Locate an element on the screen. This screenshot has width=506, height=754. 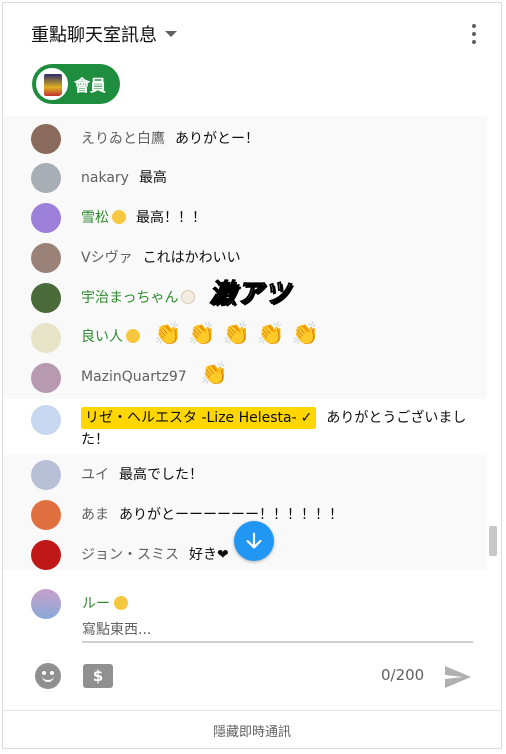
chip-label: 會員 is located at coordinates (90, 85).